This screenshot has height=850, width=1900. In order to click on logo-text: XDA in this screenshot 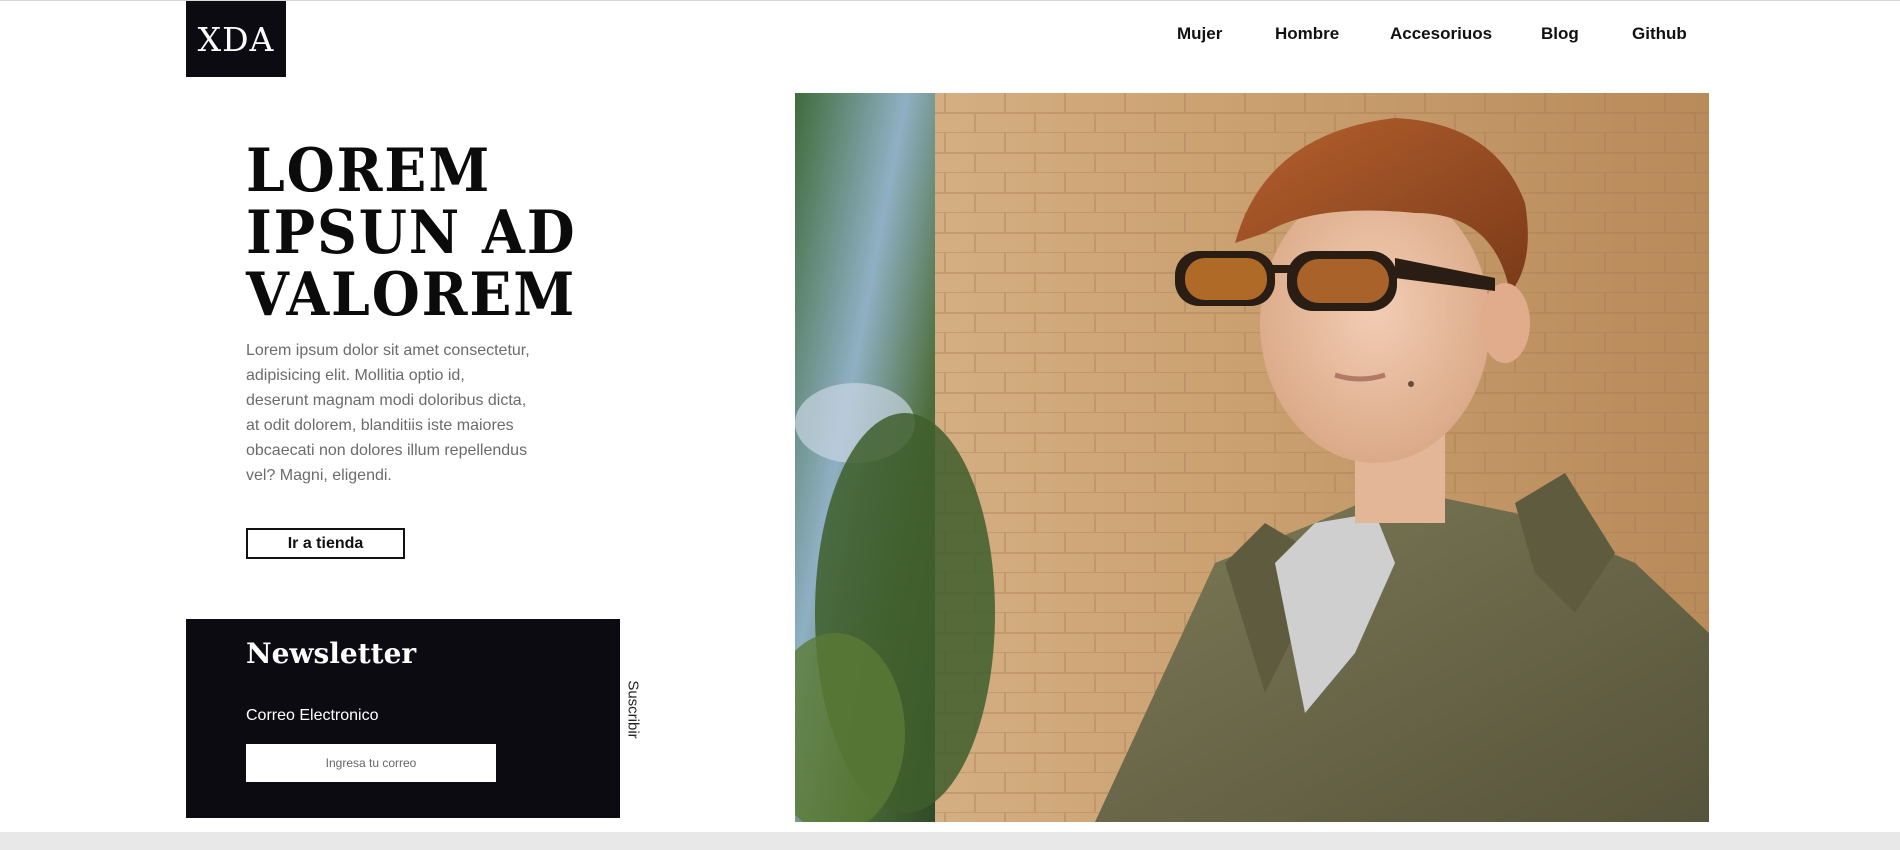, I will do `click(236, 39)`.